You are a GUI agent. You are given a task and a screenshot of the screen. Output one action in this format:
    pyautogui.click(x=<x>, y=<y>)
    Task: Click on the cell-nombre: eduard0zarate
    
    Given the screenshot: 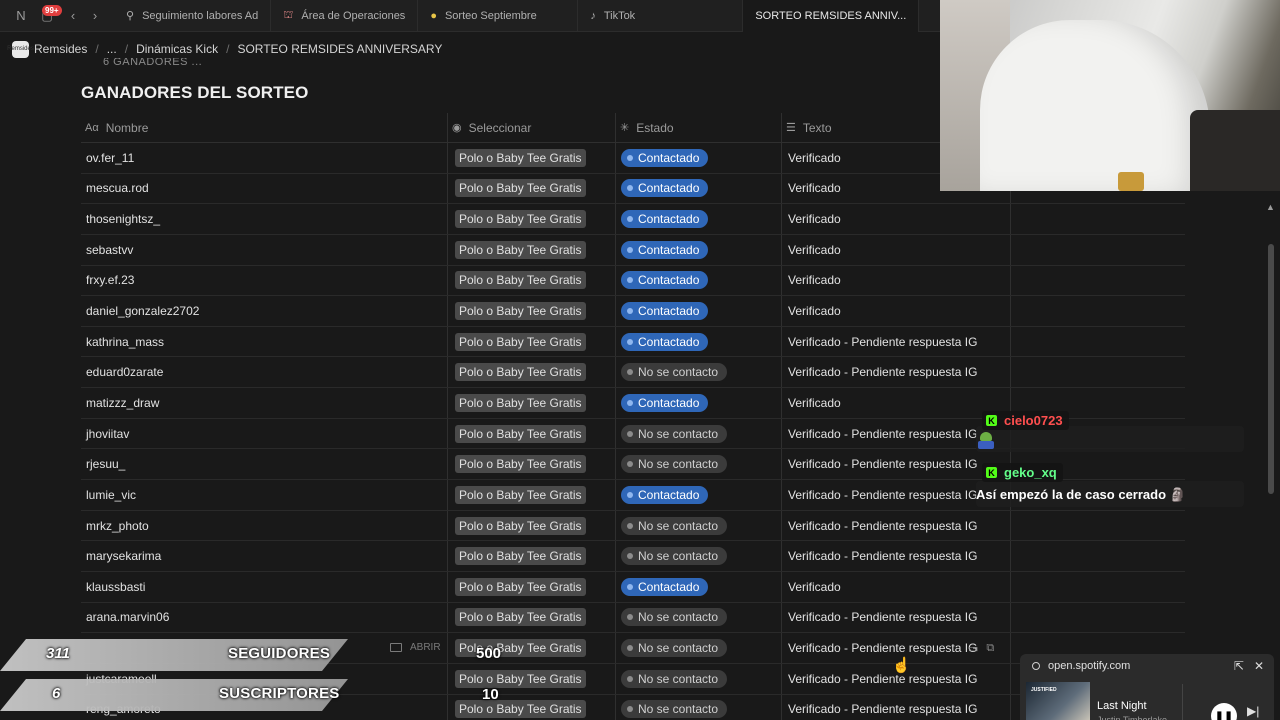 What is the action you would take?
    pyautogui.click(x=264, y=372)
    